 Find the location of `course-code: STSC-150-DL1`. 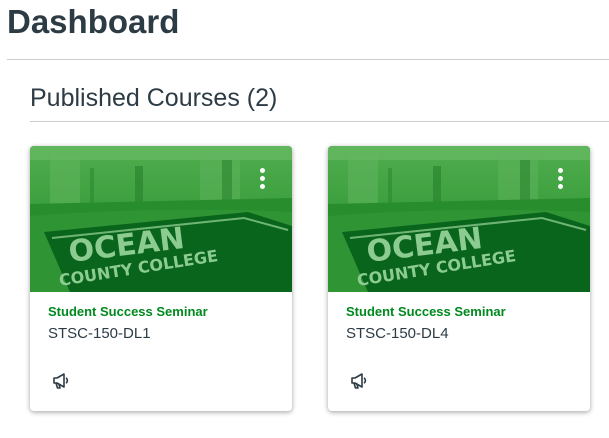

course-code: STSC-150-DL1 is located at coordinates (99, 333).